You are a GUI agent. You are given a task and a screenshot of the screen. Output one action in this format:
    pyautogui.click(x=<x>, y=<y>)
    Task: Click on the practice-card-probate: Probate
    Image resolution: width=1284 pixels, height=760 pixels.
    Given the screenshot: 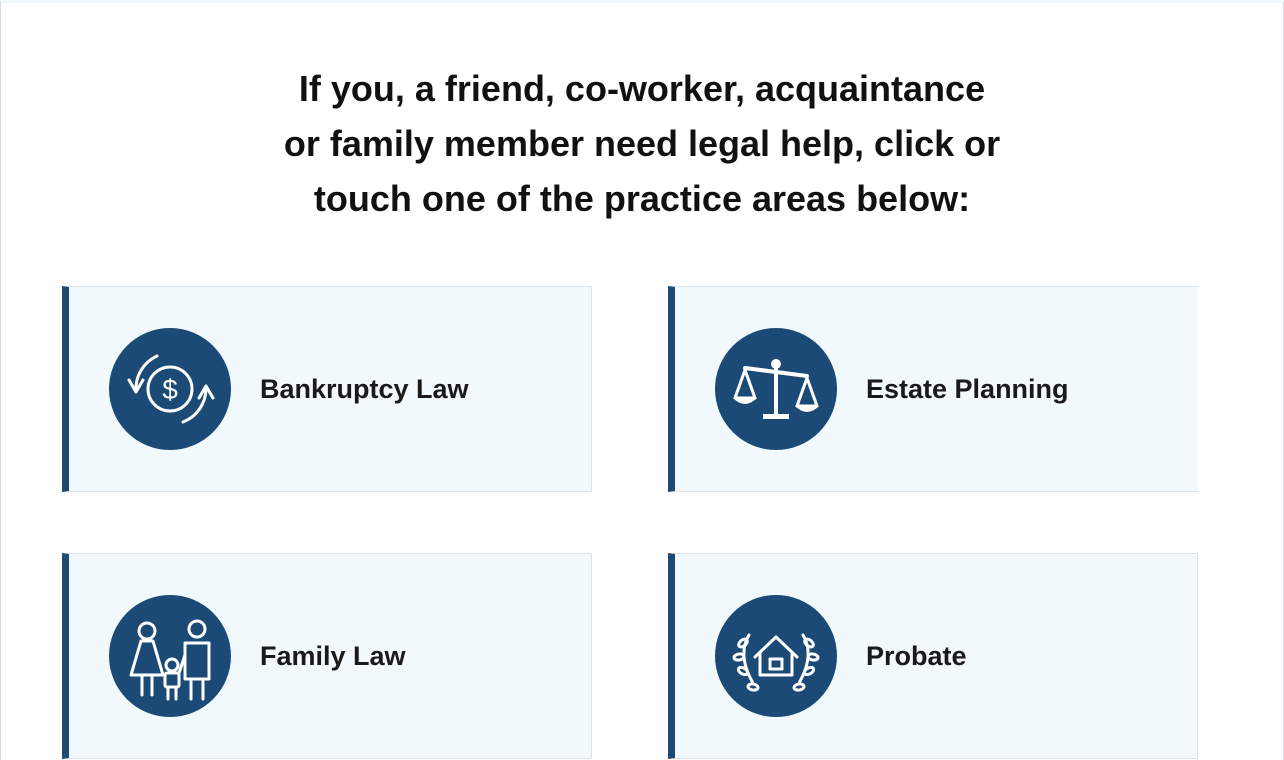 What is the action you would take?
    pyautogui.click(x=933, y=656)
    